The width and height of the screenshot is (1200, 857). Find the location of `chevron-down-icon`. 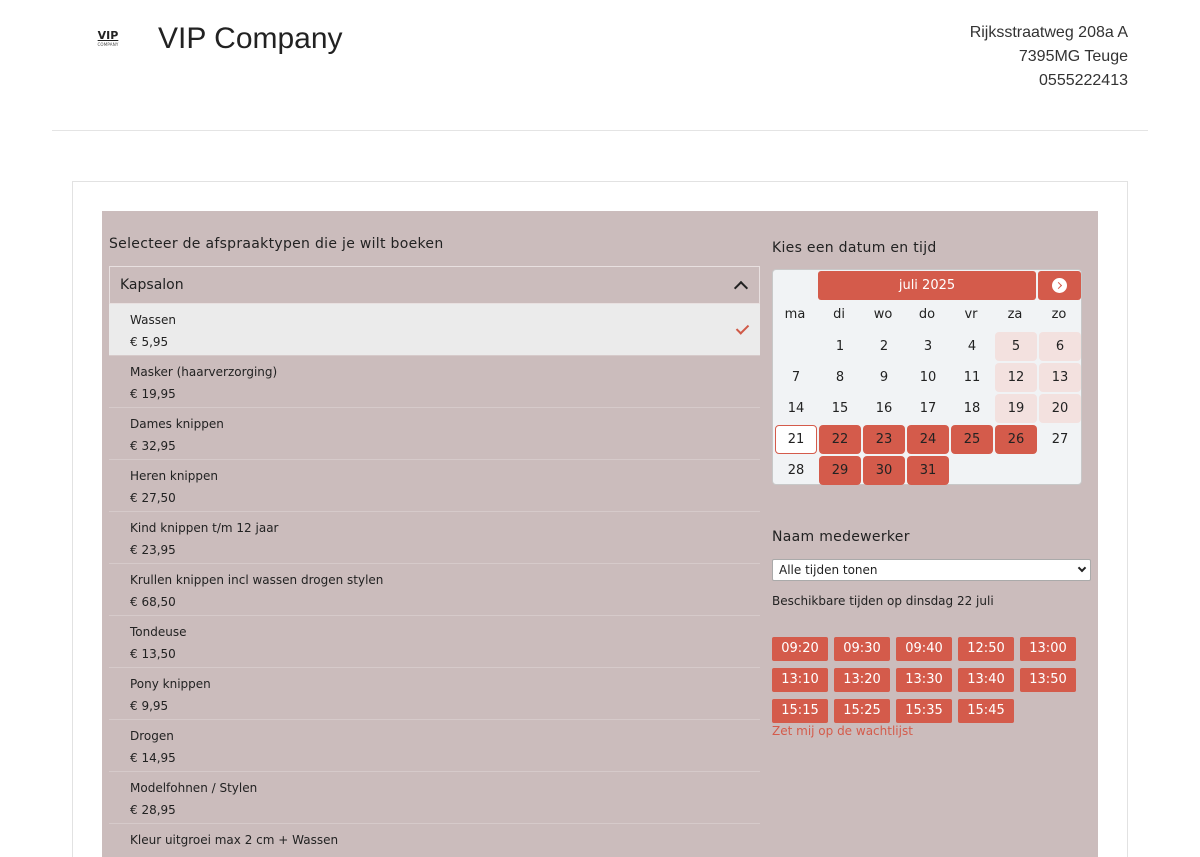

chevron-down-icon is located at coordinates (1082, 568).